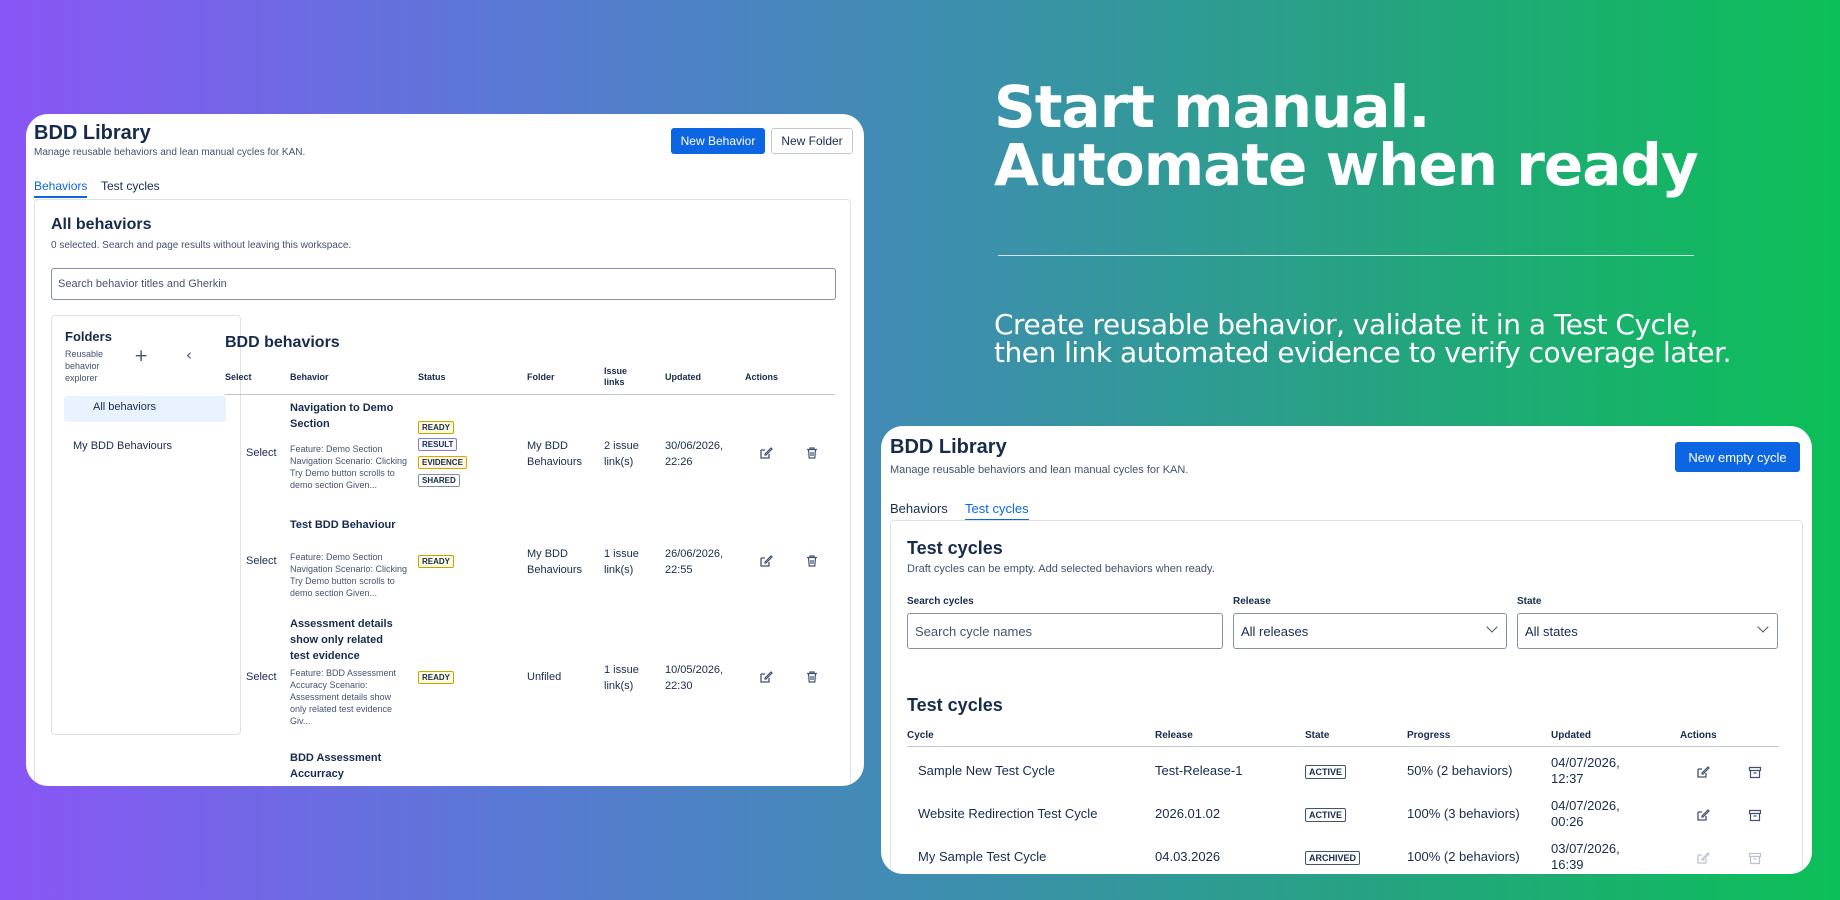 This screenshot has height=900, width=1840. I want to click on behavior-title: Navigation to Demo Section, so click(346, 416).